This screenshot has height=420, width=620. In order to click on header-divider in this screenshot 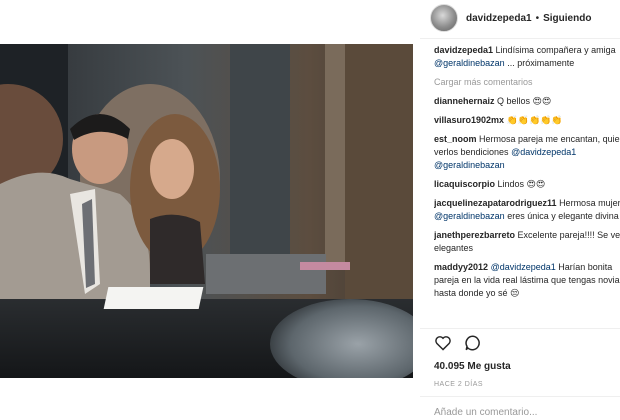, I will do `click(520, 38)`.